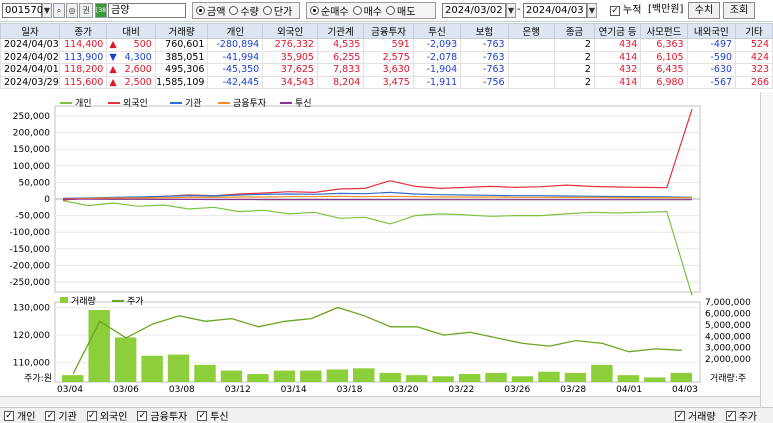  What do you see at coordinates (484, 70) in the screenshot?
I see `table-cell: -763` at bounding box center [484, 70].